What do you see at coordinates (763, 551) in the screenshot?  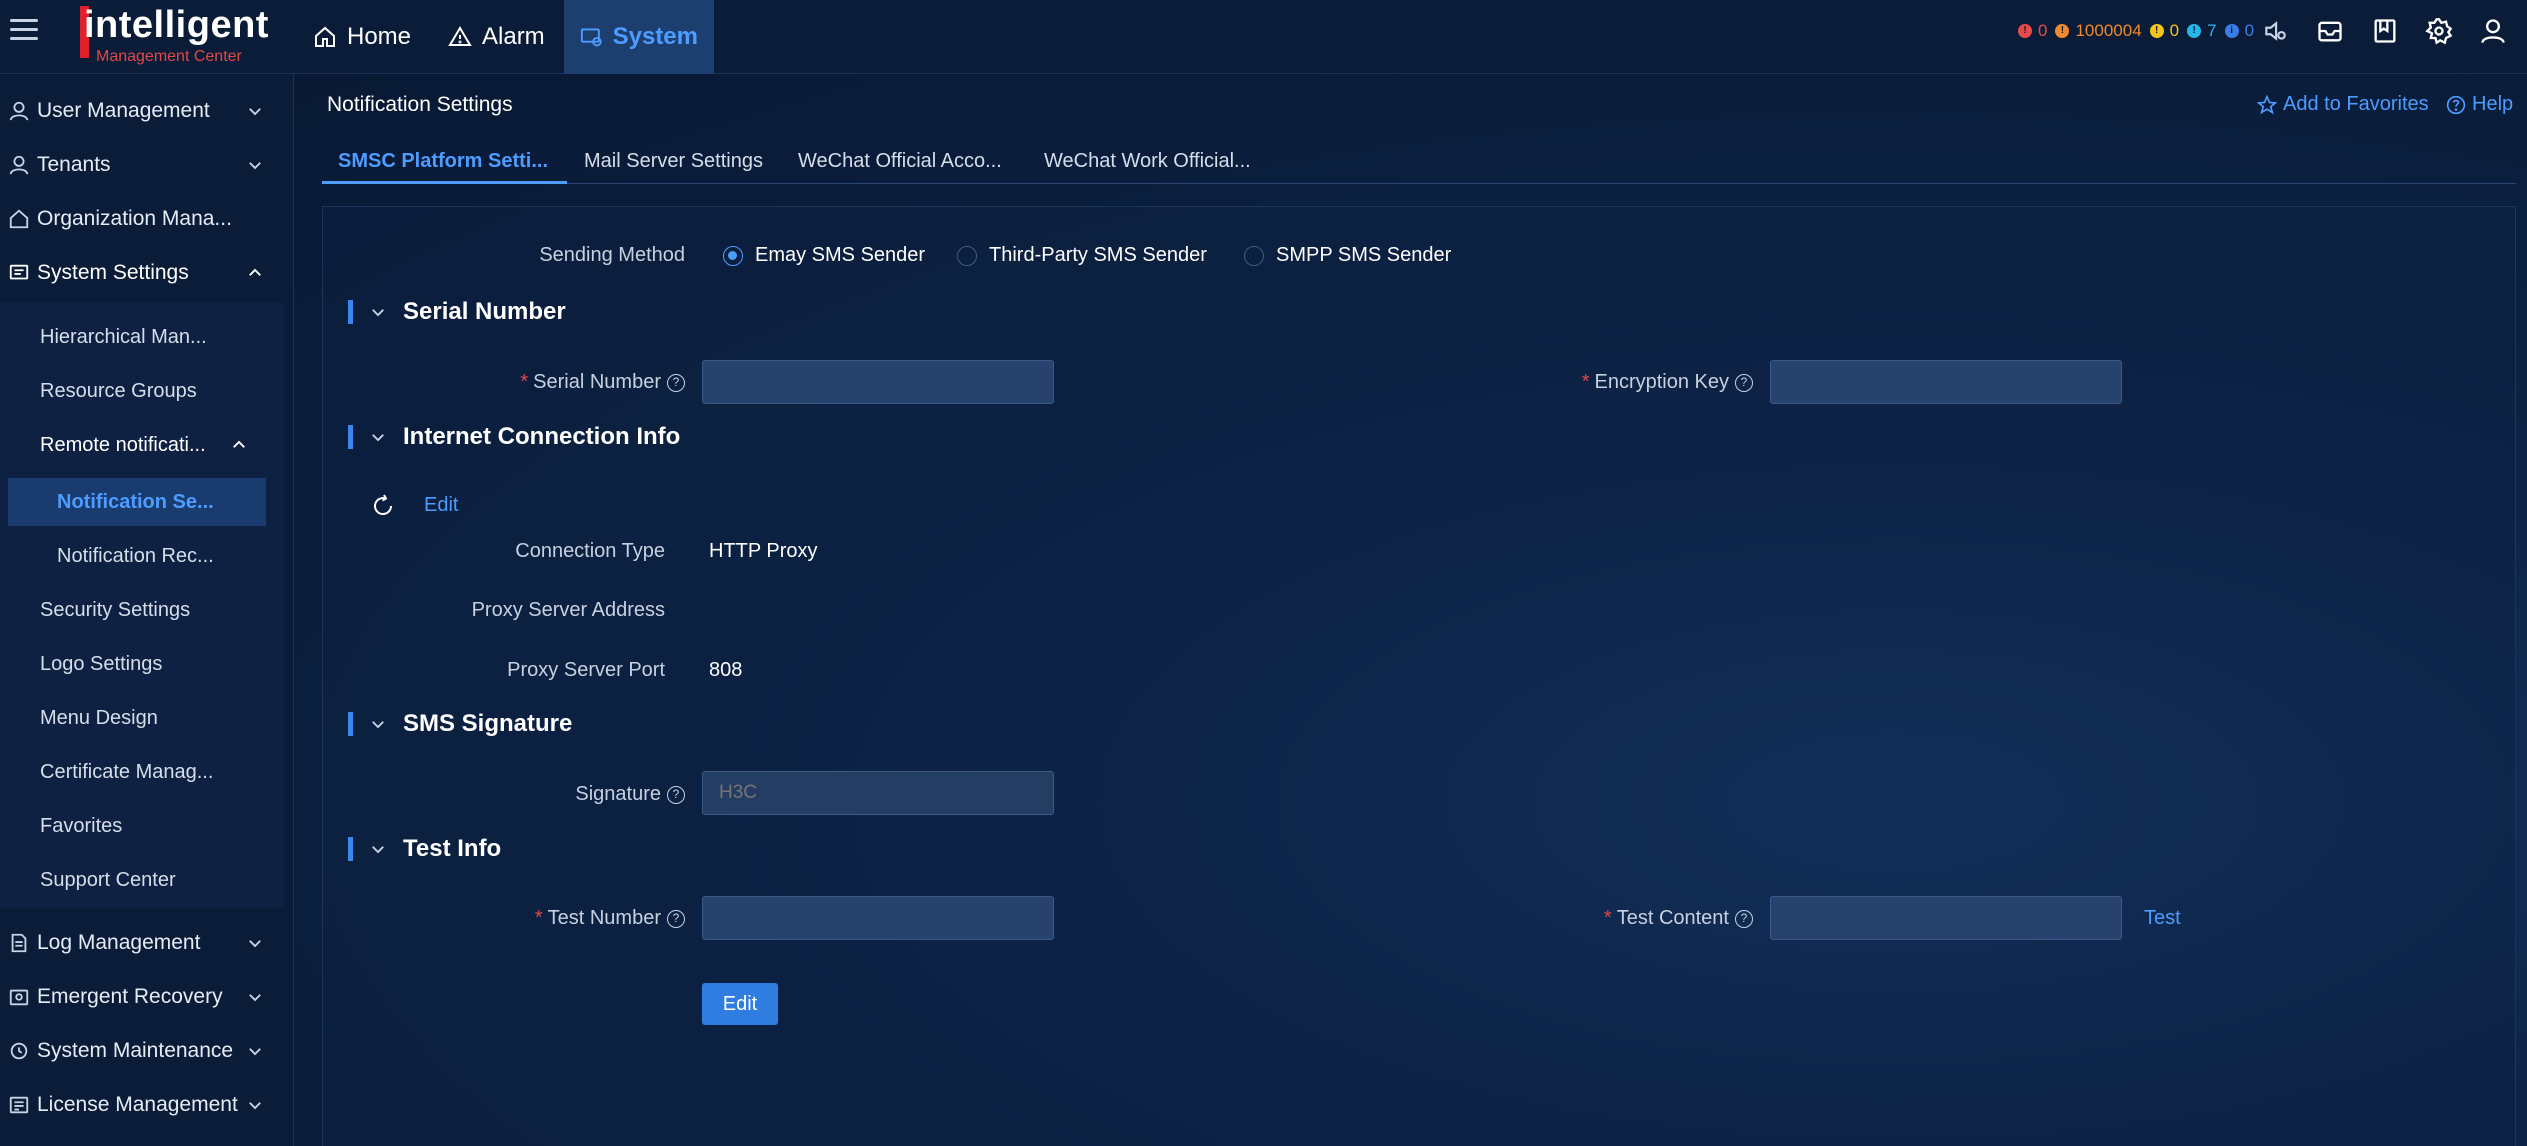 I see `connection-type-value: HTTP Proxy` at bounding box center [763, 551].